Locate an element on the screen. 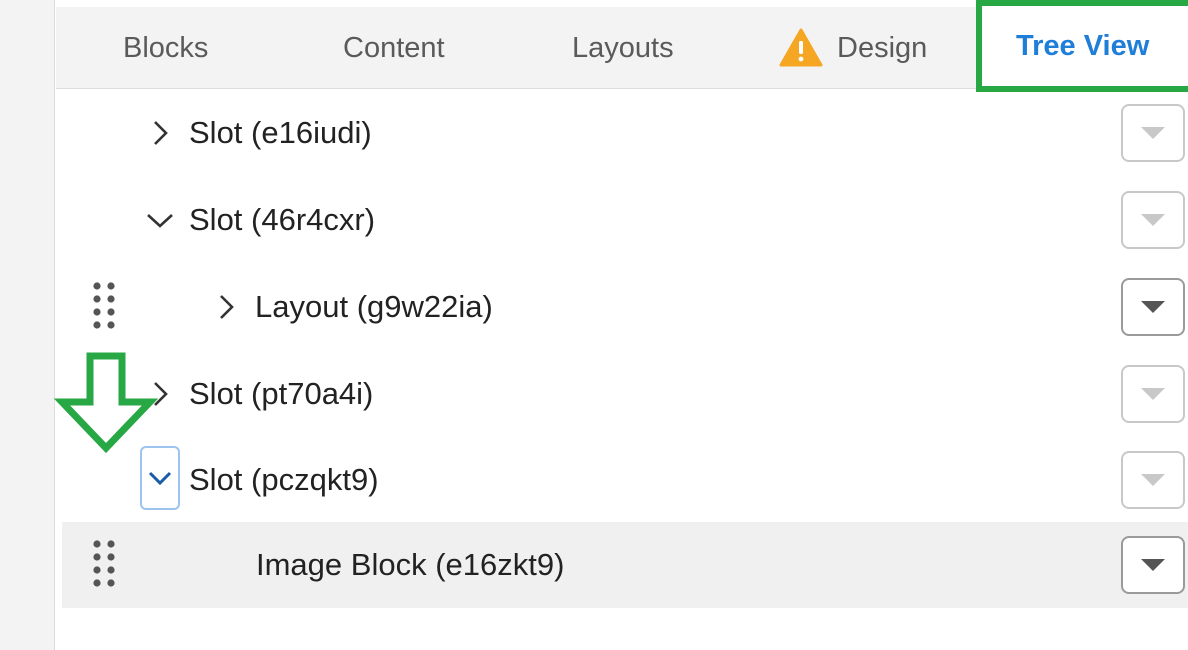 The height and width of the screenshot is (650, 1188). tab-blocks: Blocks is located at coordinates (165, 48).